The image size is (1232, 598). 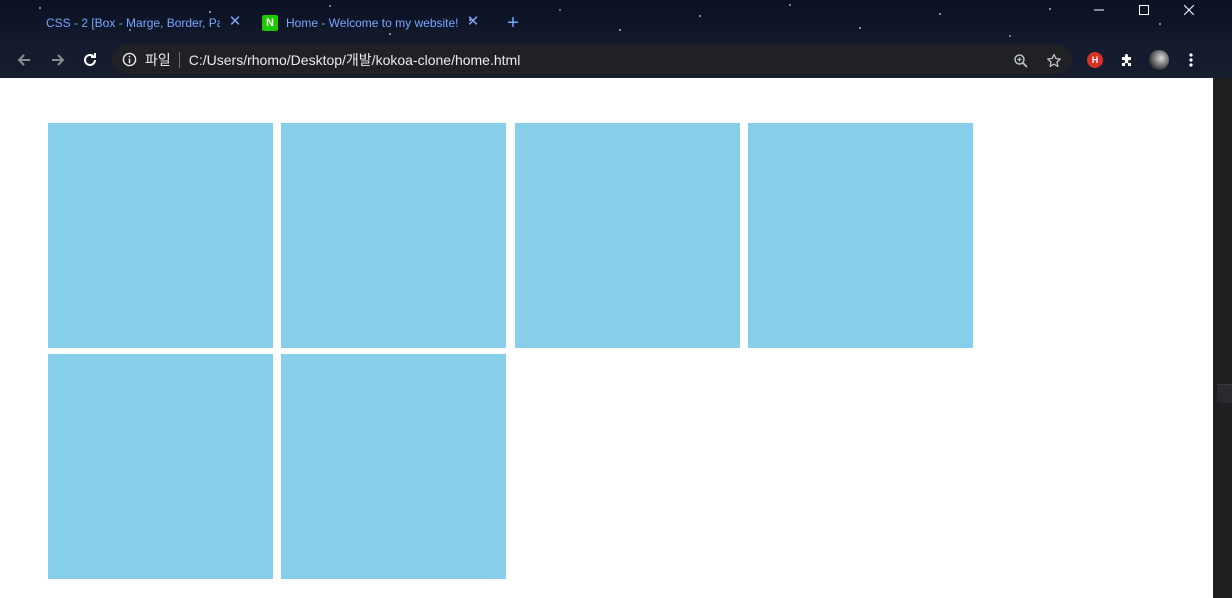 What do you see at coordinates (1222, 338) in the screenshot?
I see `window-edge` at bounding box center [1222, 338].